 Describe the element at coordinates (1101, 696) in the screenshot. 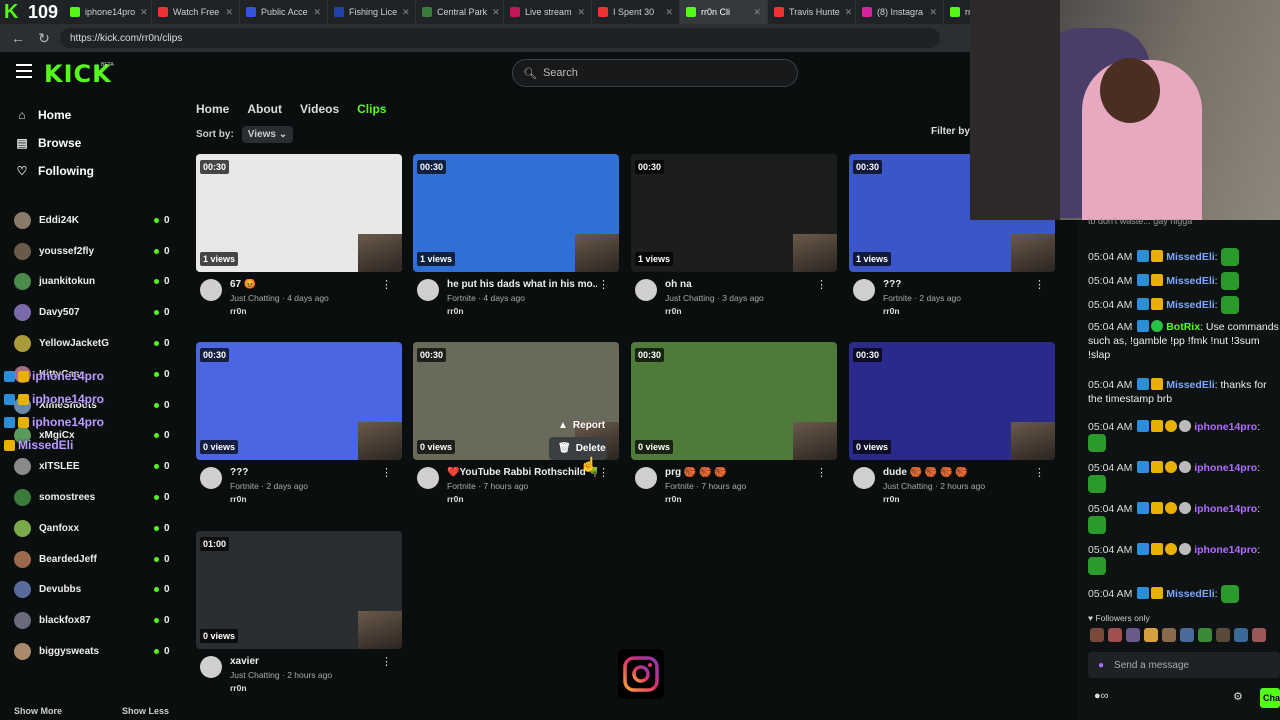

I see `chat-tools-icon: ●∞` at that location.